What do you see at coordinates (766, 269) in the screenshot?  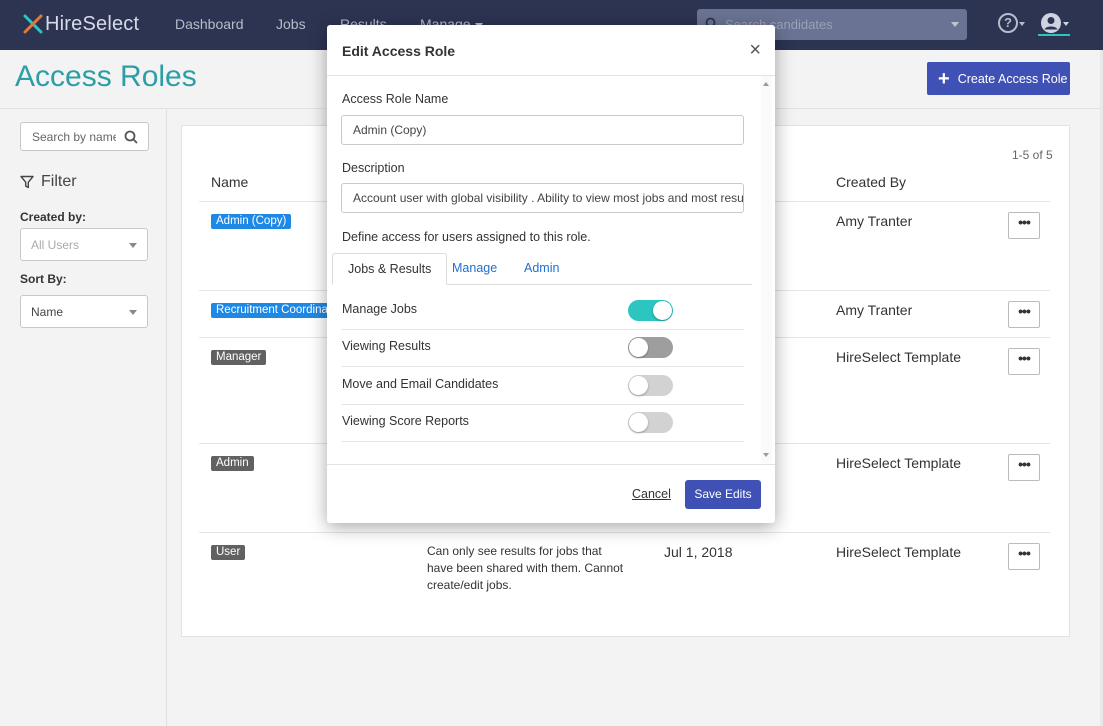 I see `dialog-scrollbar` at bounding box center [766, 269].